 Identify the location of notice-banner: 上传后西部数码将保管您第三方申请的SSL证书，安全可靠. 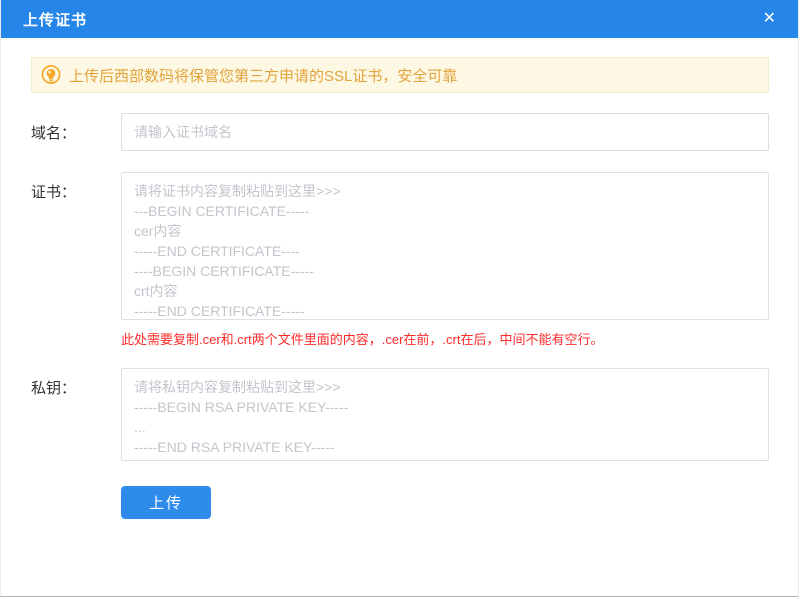
(400, 75).